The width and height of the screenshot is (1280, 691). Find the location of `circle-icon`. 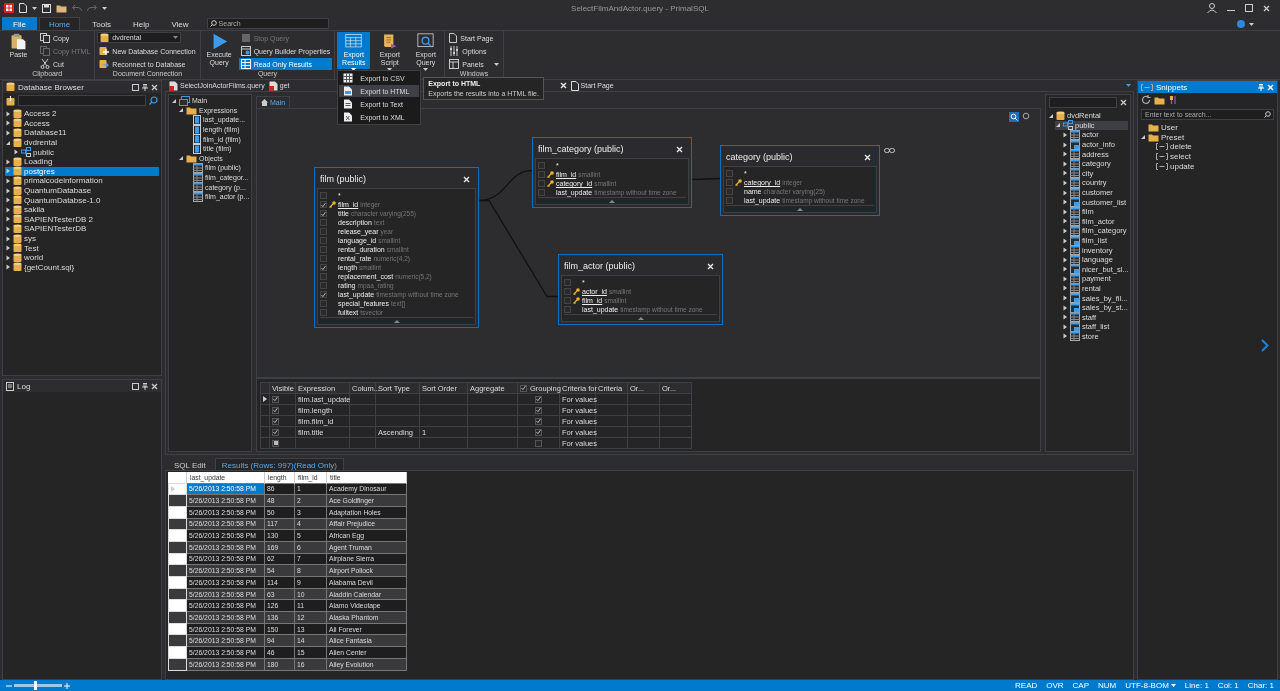

circle-icon is located at coordinates (1026, 116).